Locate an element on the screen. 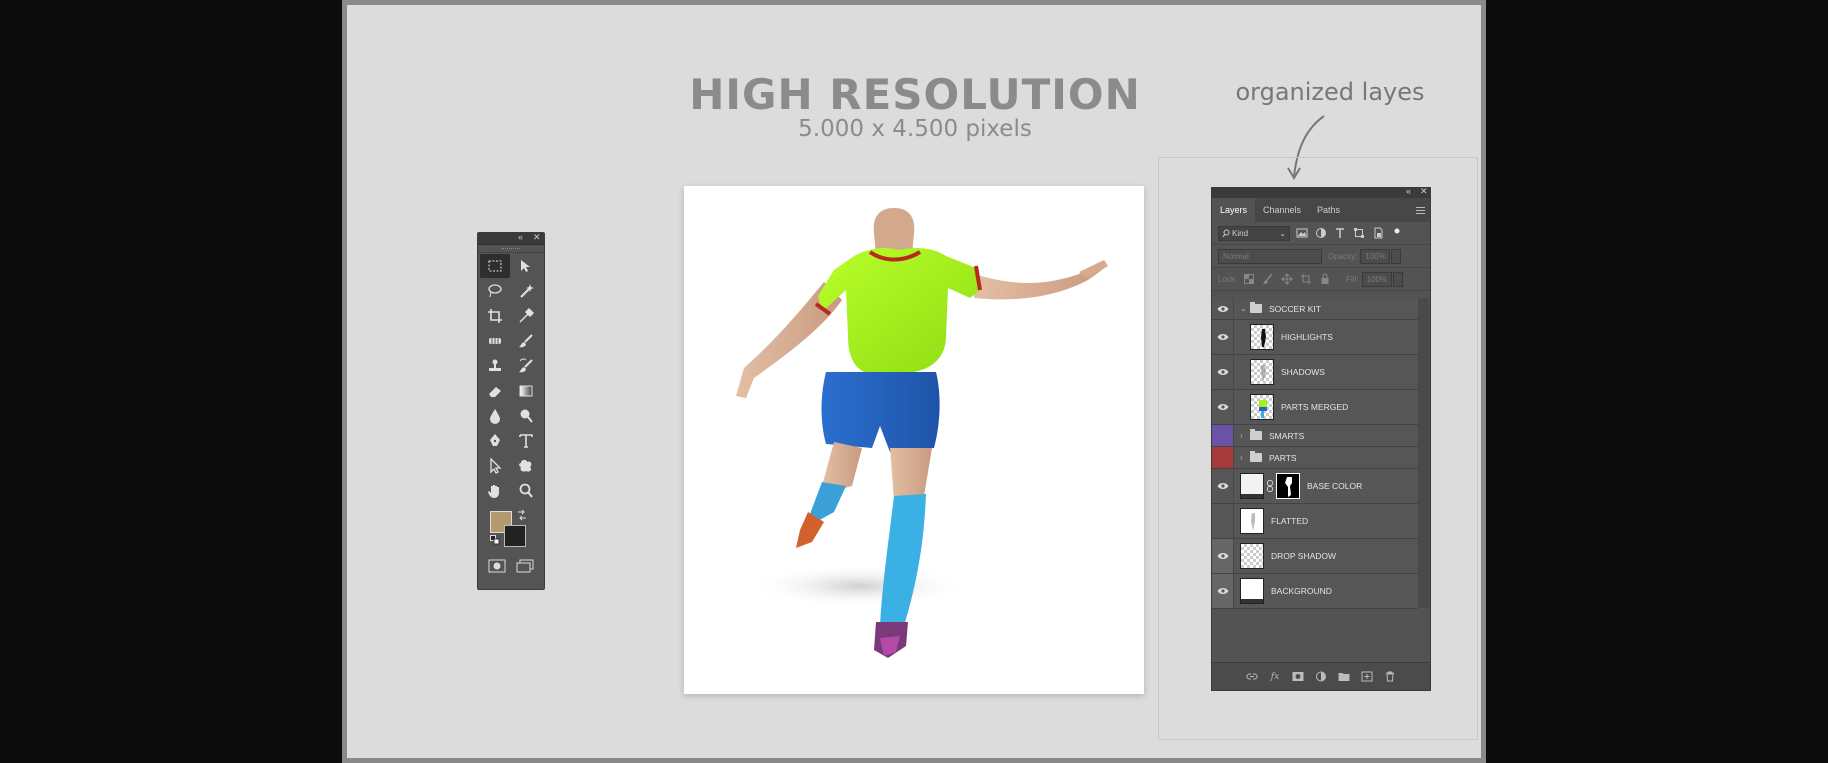  magic-wand-icon is located at coordinates (526, 291).